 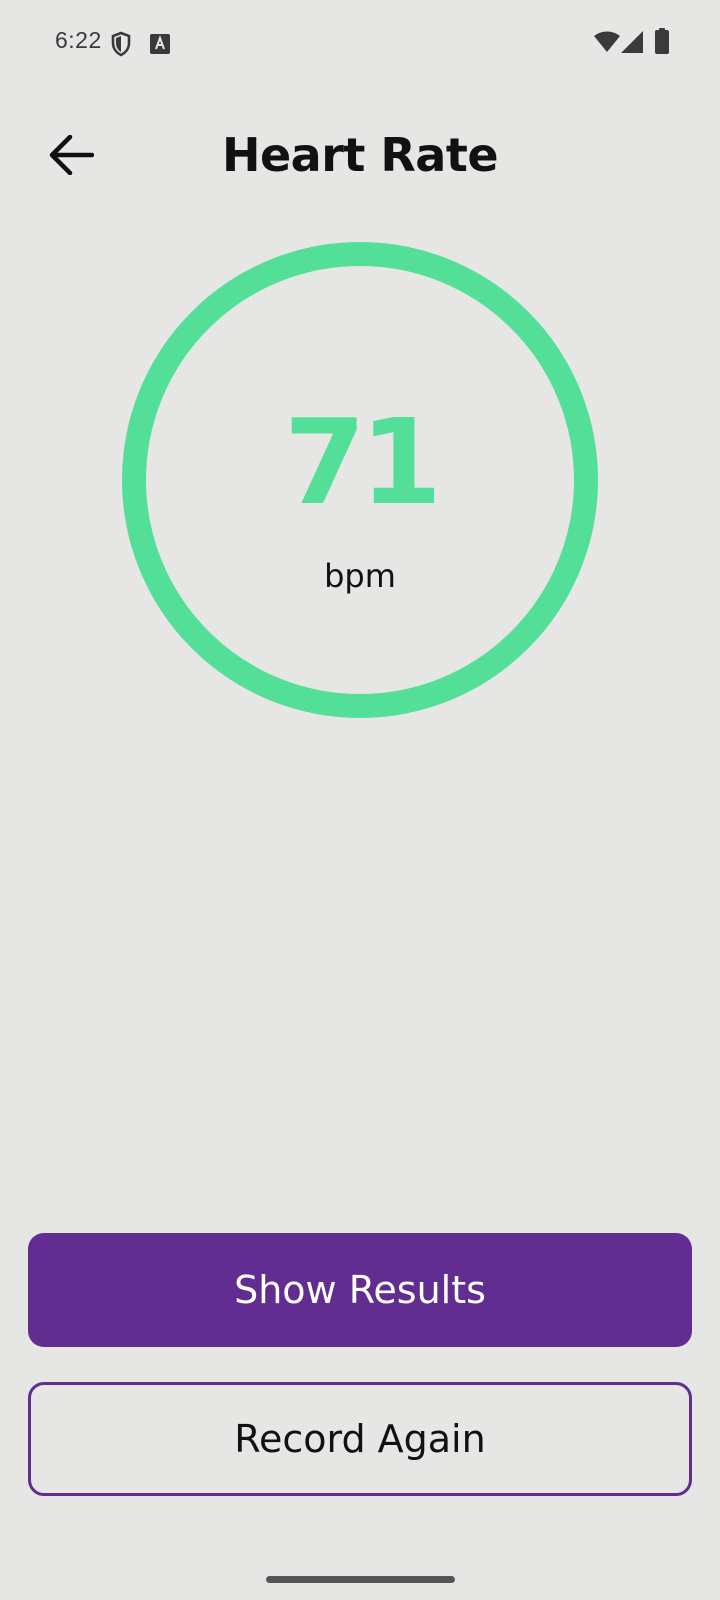 I want to click on cell-signal-icon, so click(x=632, y=44).